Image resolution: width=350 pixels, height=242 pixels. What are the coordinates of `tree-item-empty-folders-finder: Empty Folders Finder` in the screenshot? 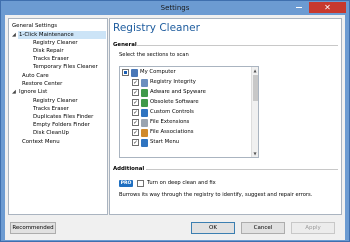 It's located at (61, 125).